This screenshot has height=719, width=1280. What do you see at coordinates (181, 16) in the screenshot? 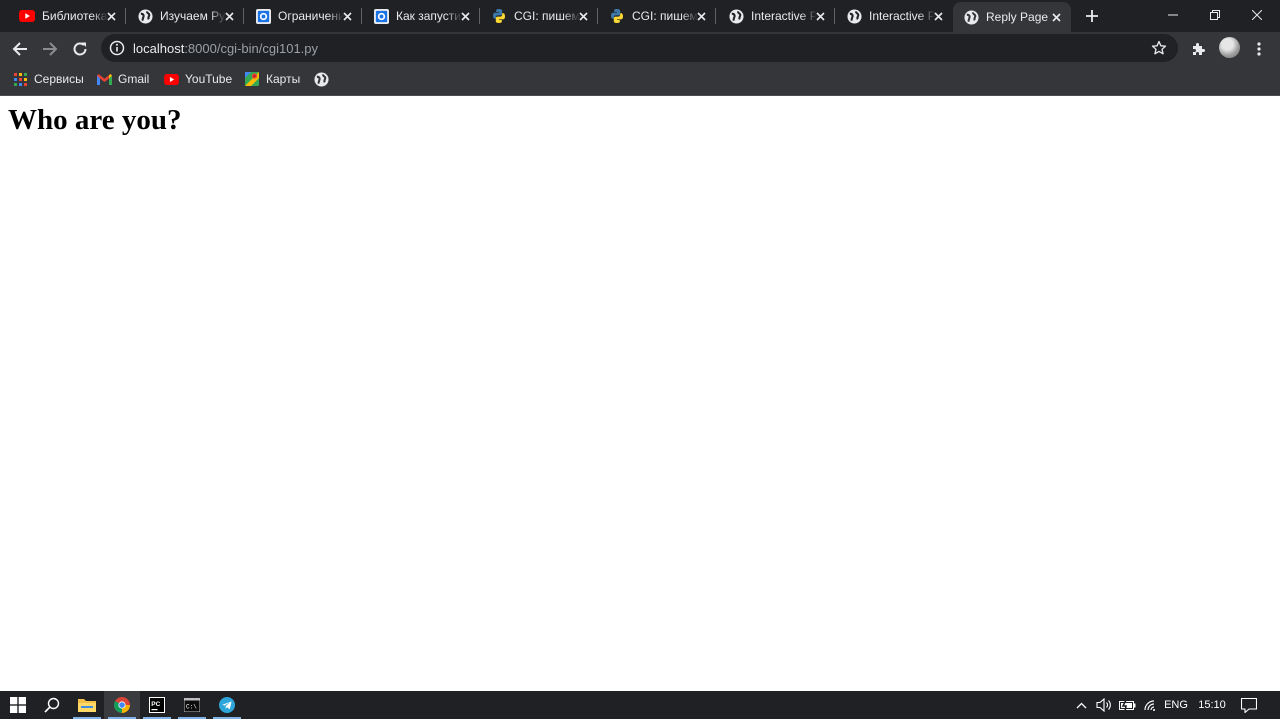
I see `tab-2: Изучаем Python` at bounding box center [181, 16].